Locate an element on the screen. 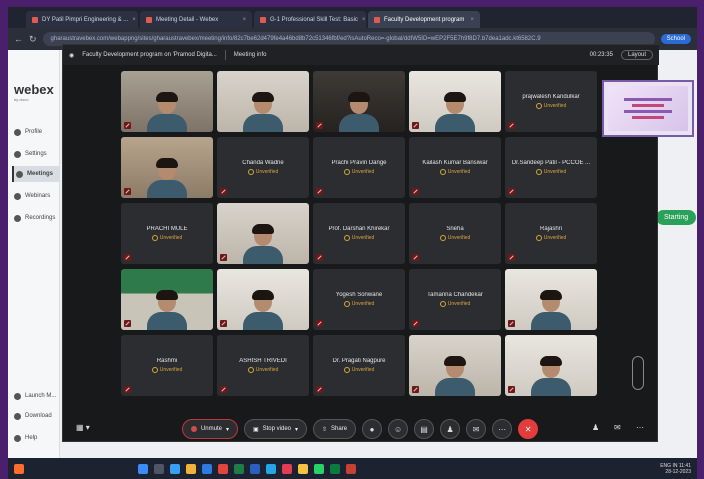 Image resolution: width=704 pixels, height=479 pixels. share-button: ⇧ Share is located at coordinates (335, 429).